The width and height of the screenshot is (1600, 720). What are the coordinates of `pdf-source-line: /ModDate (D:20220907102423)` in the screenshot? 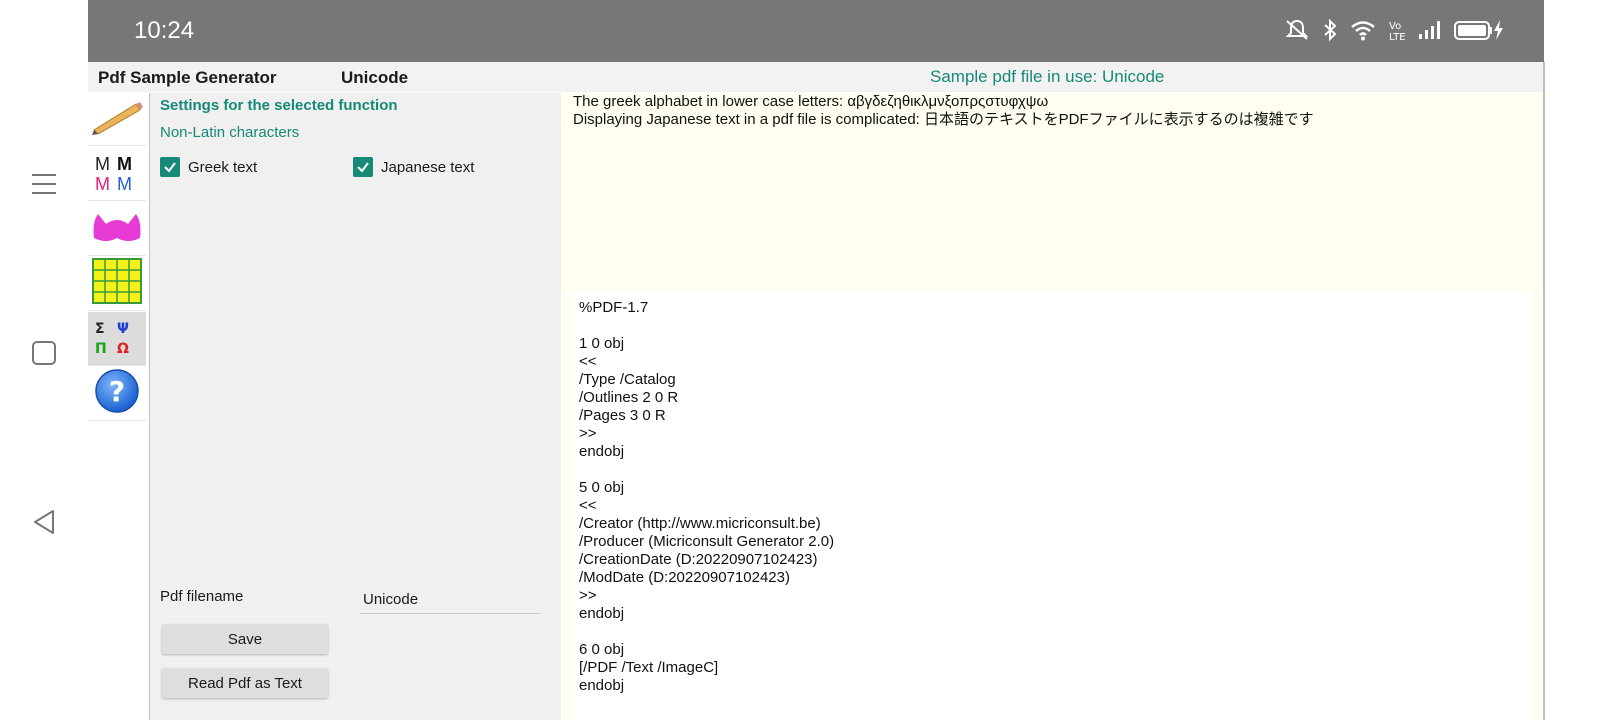 It's located at (684, 577).